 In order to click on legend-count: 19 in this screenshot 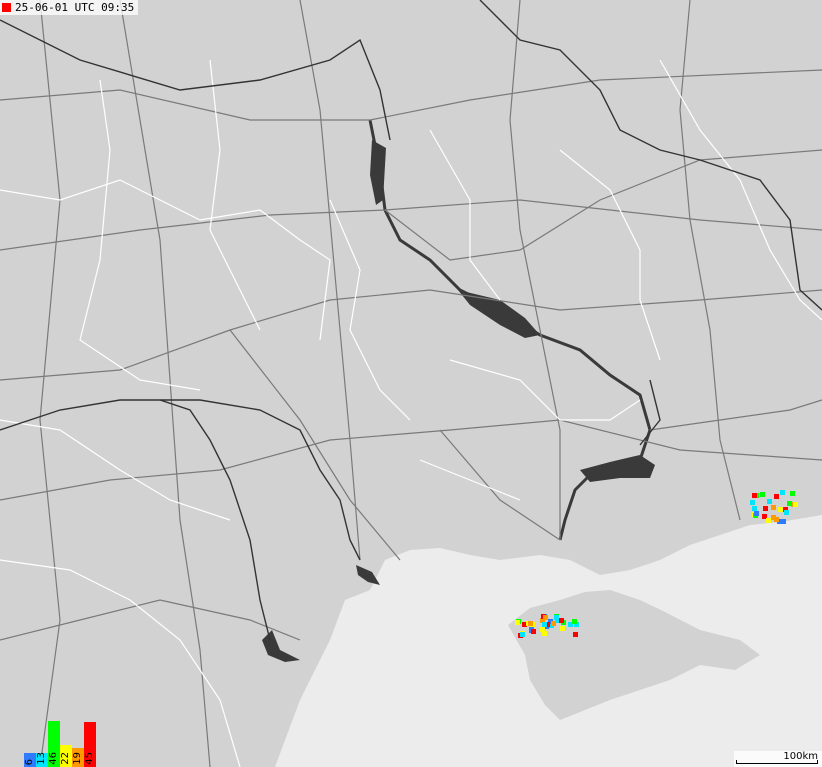, I will do `click(77, 758)`.